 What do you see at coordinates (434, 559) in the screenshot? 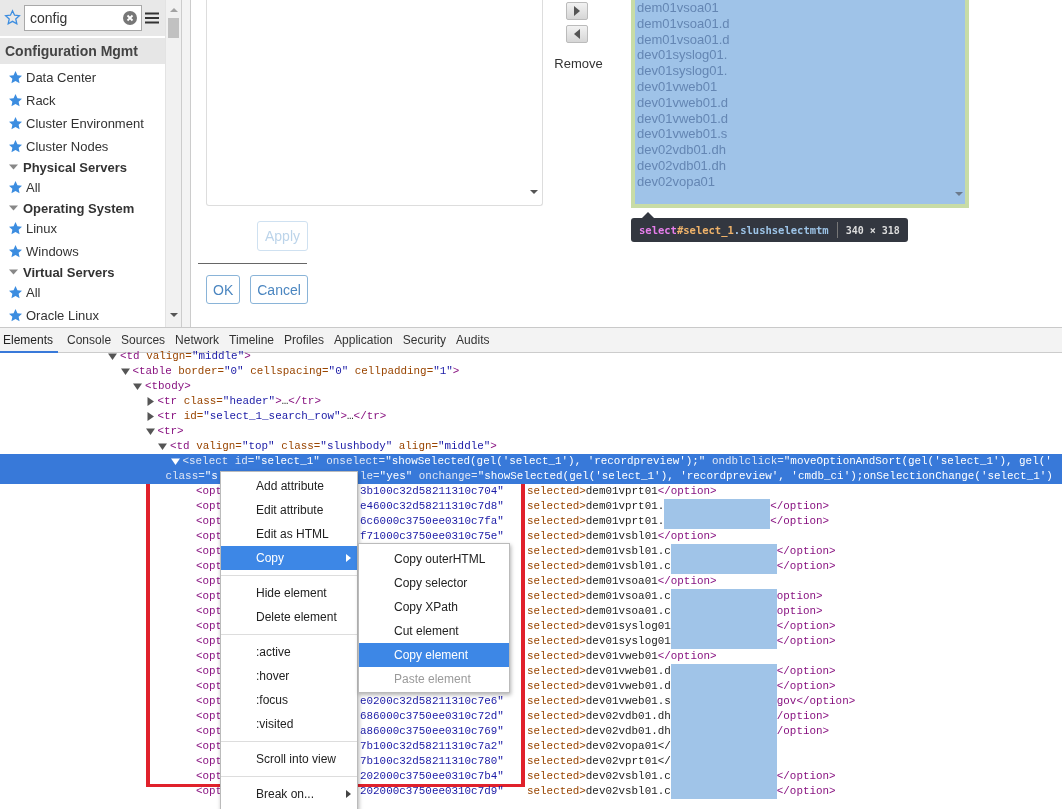
I see `menu-item: Copy outerHTML` at bounding box center [434, 559].